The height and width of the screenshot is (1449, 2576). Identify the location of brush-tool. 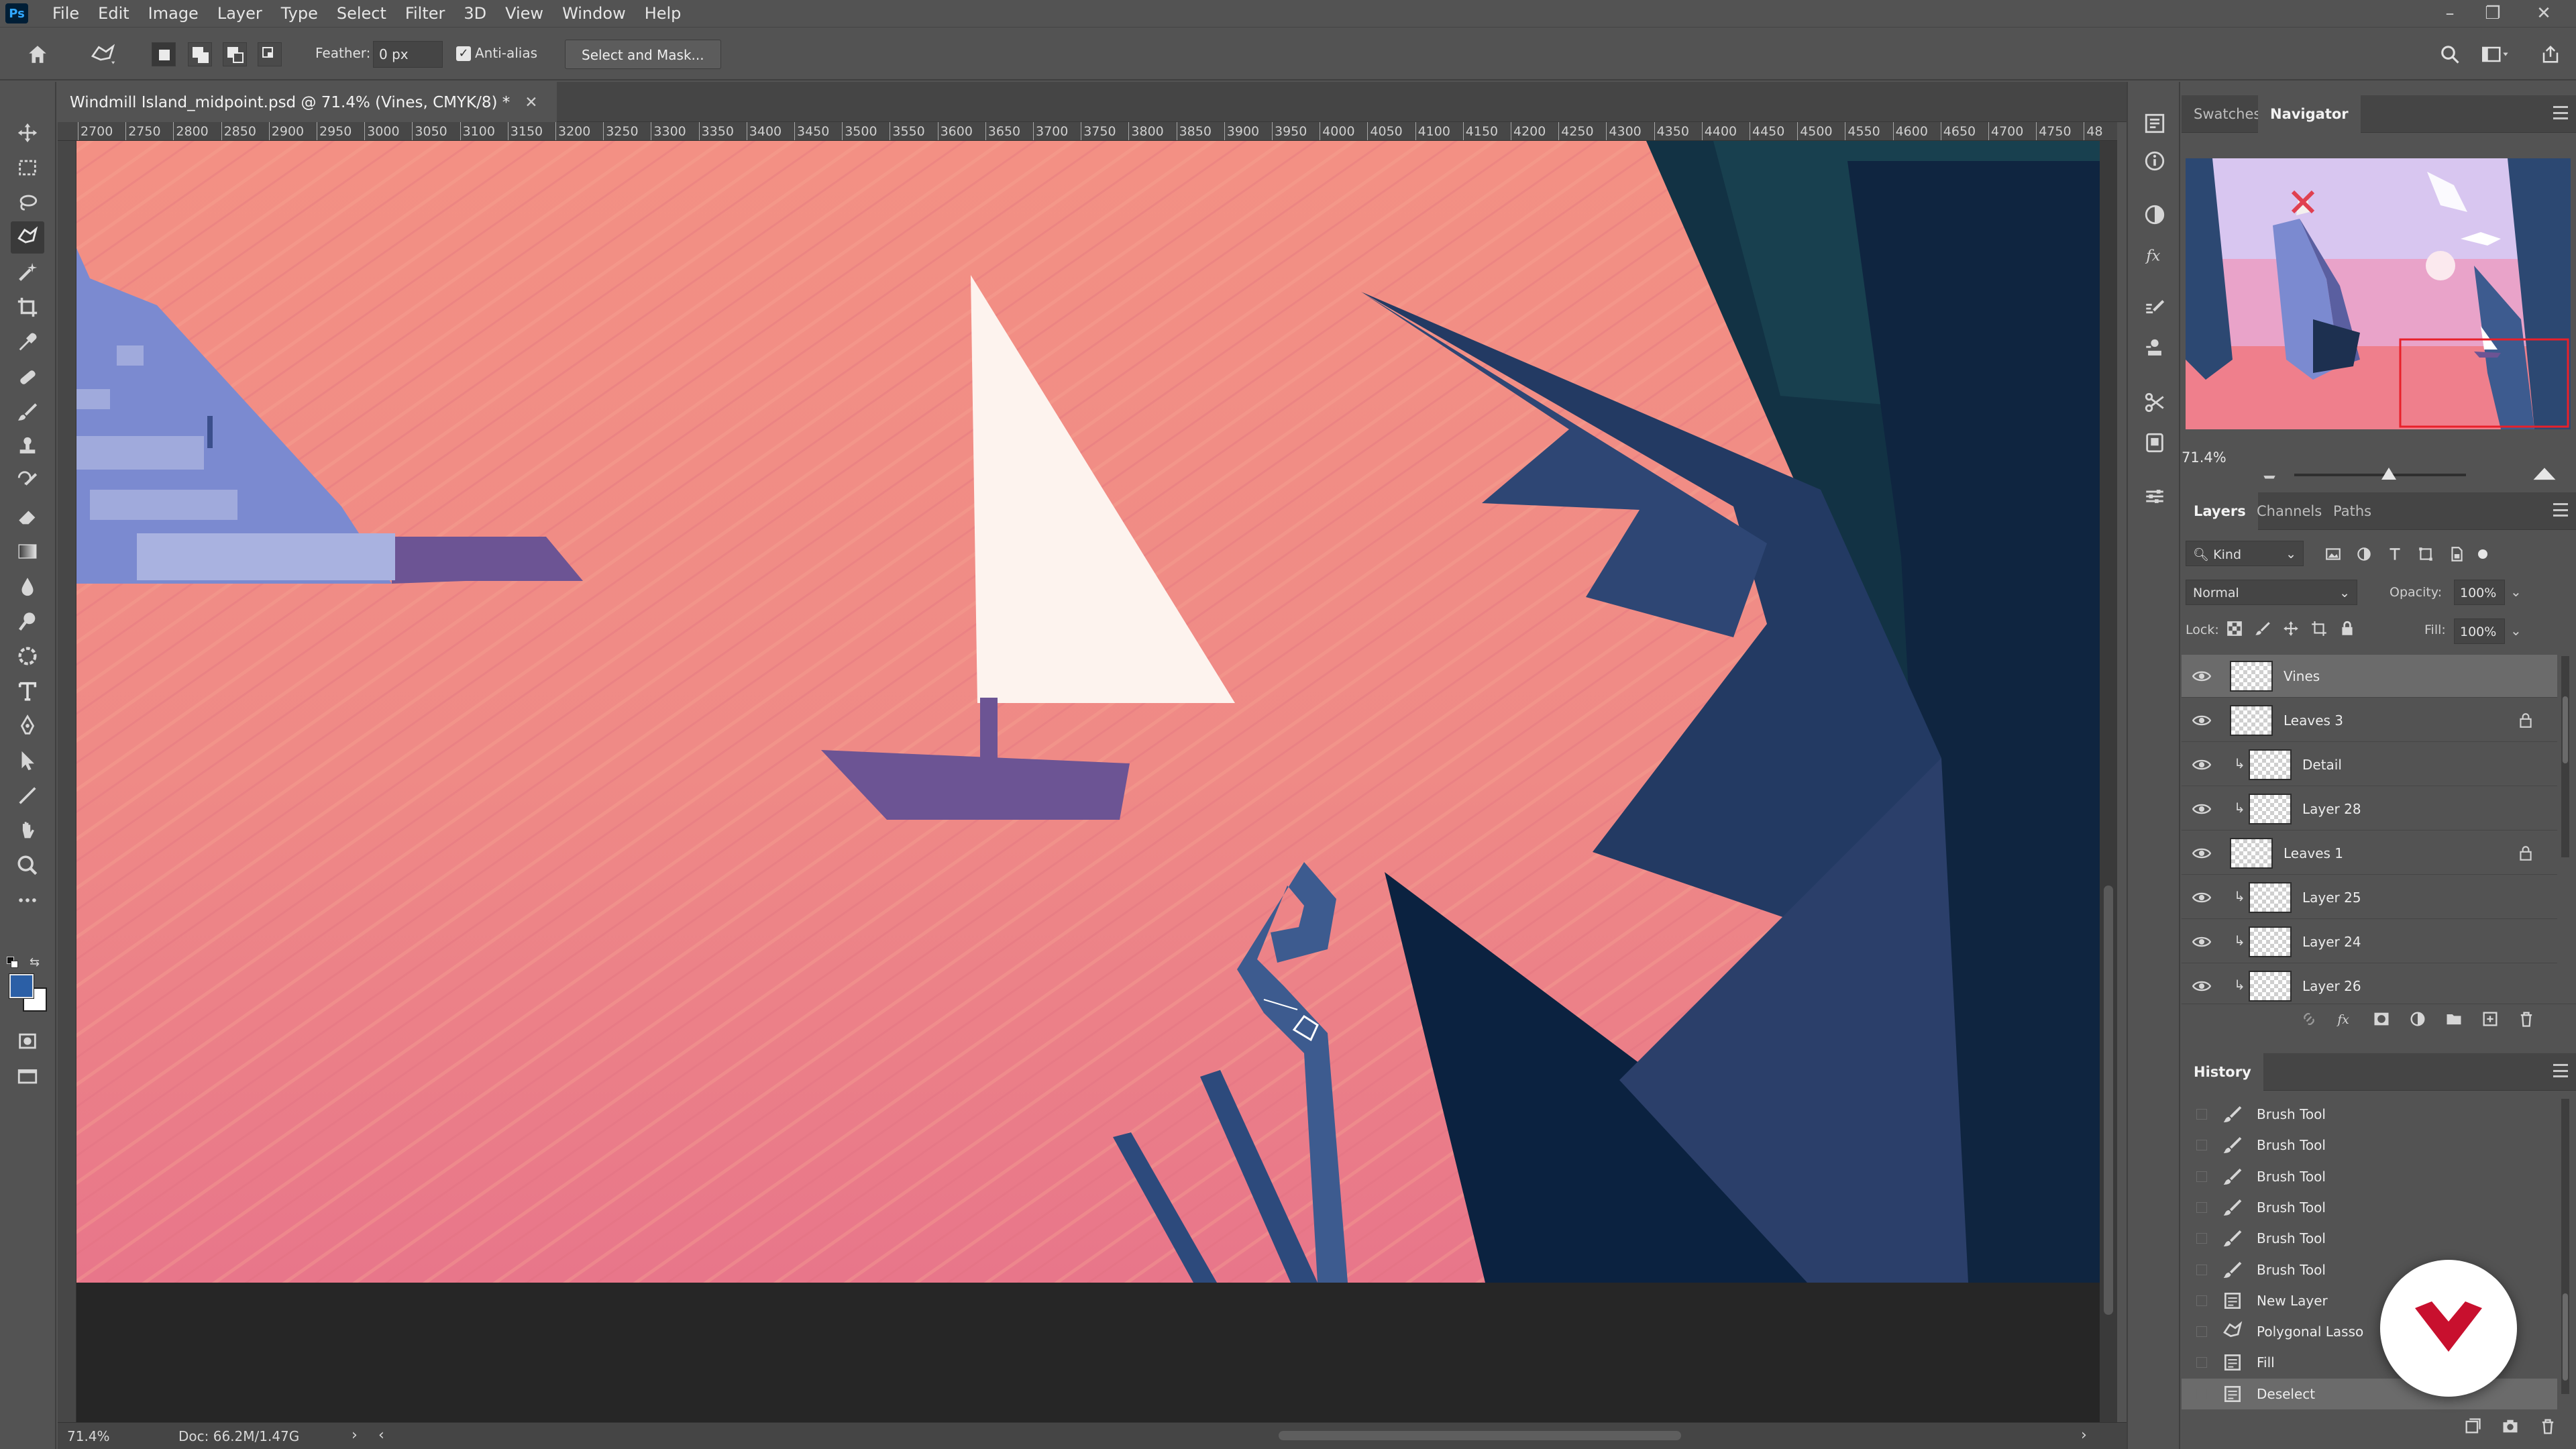
(27, 412).